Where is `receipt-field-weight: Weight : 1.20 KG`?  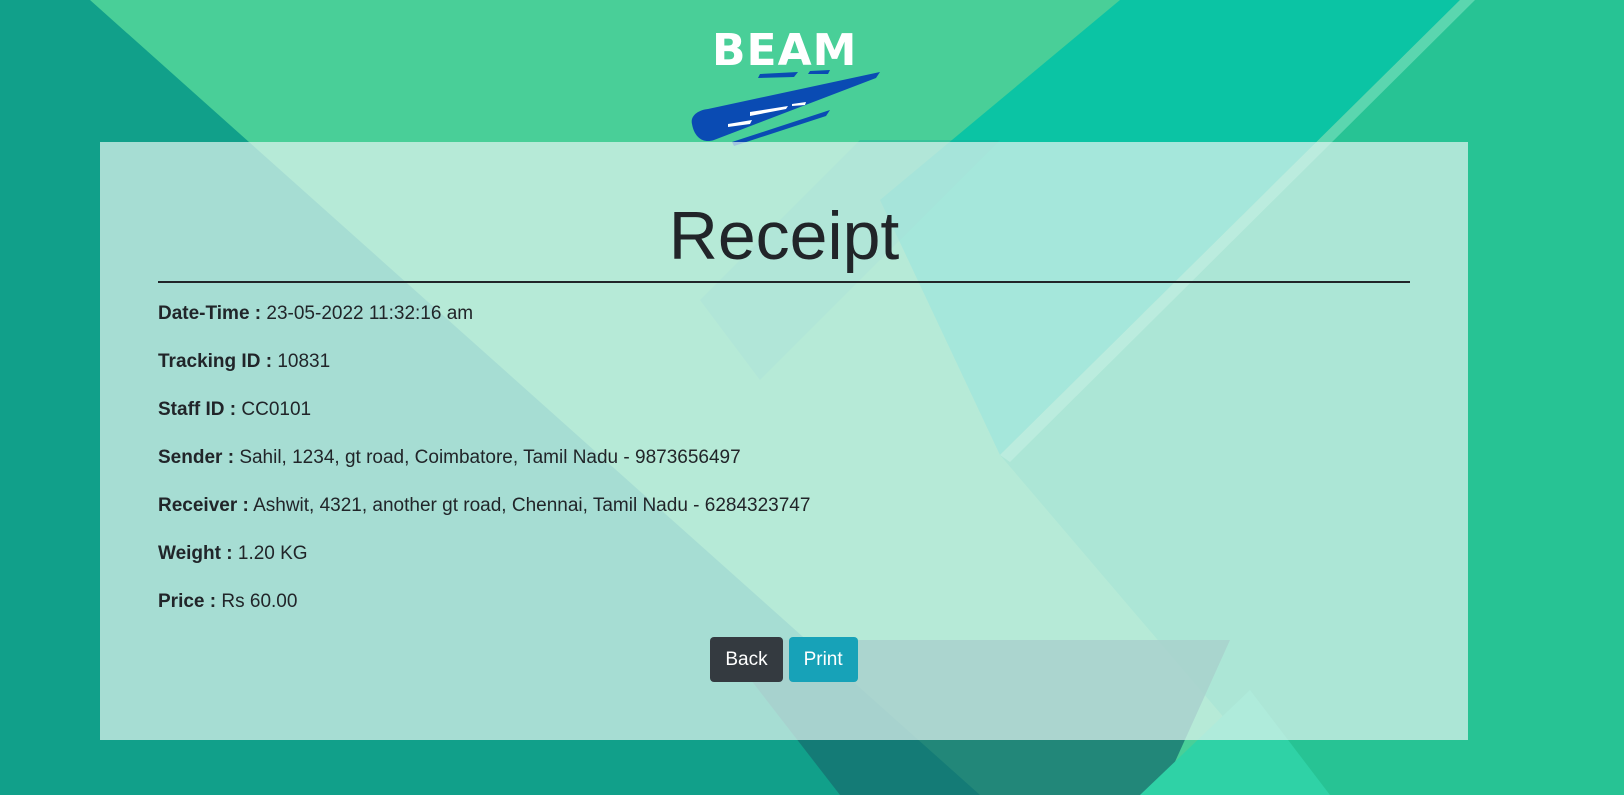 receipt-field-weight: Weight : 1.20 KG is located at coordinates (784, 566).